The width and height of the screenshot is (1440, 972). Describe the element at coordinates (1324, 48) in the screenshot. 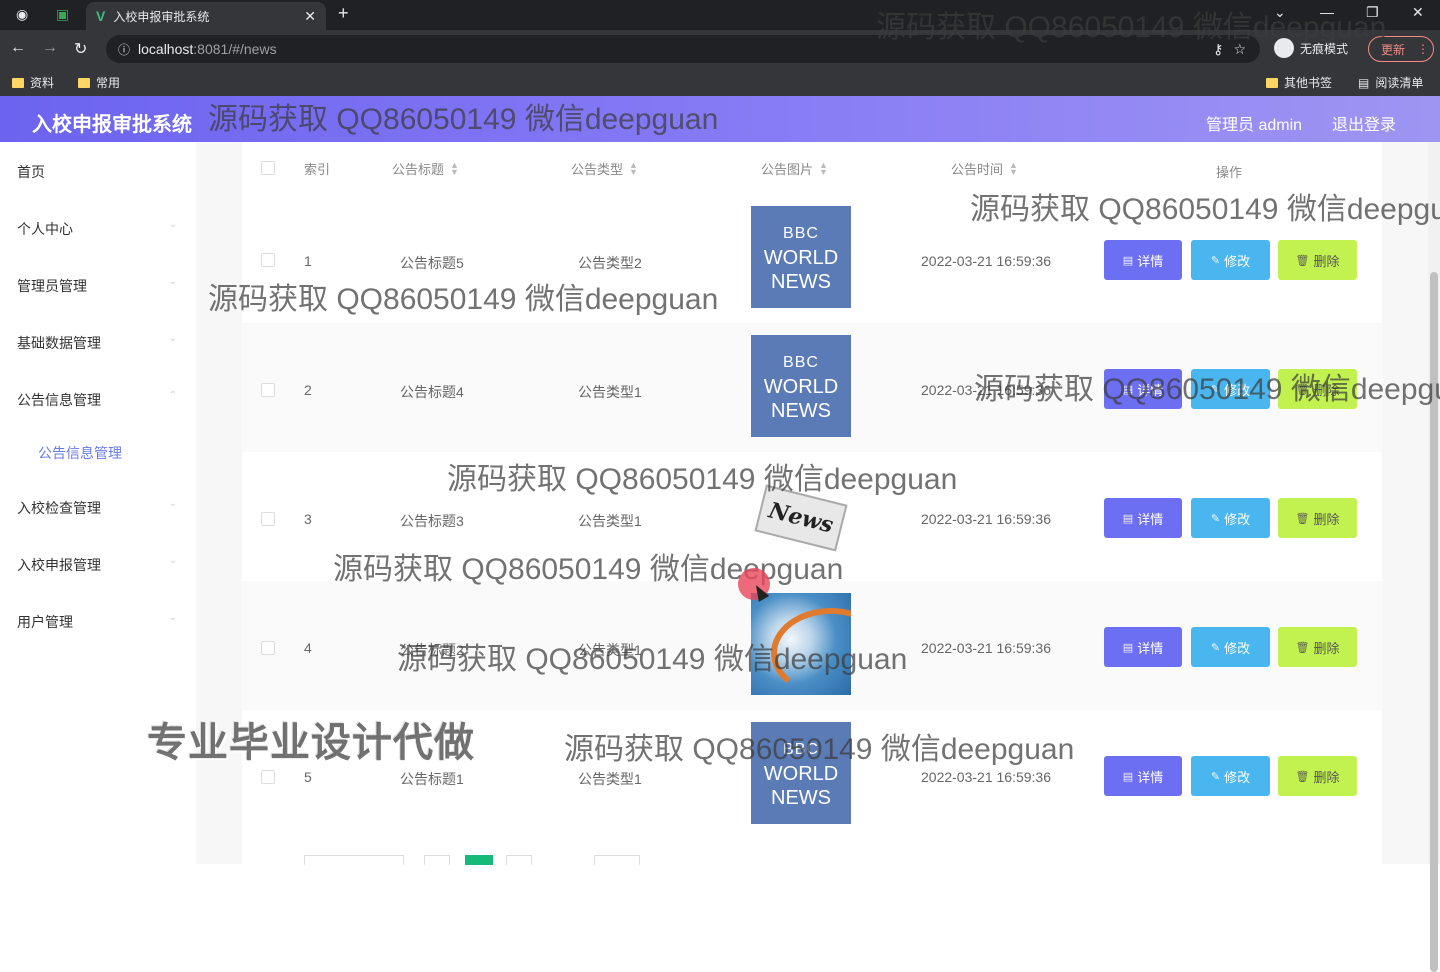

I see `incognito-label: 无痕模式` at that location.